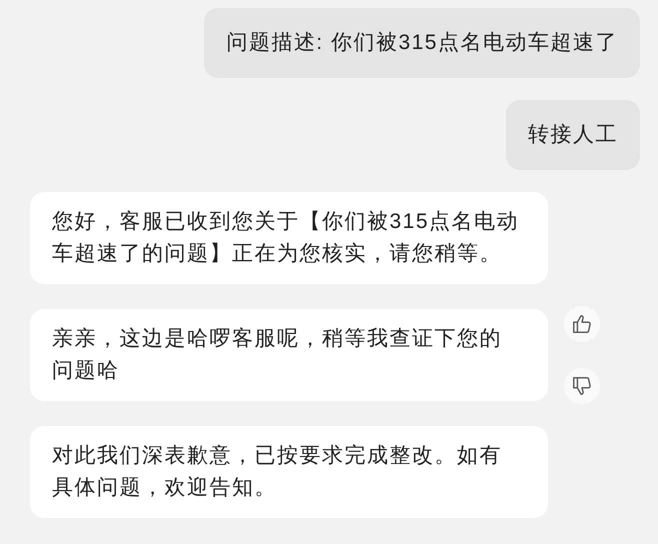 This screenshot has height=544, width=658. What do you see at coordinates (289, 238) in the screenshot?
I see `message-bubble: 您好，客服已收到您关于【你们被315点名电动车超速了的问题】正在为您核实，请您稍等。` at bounding box center [289, 238].